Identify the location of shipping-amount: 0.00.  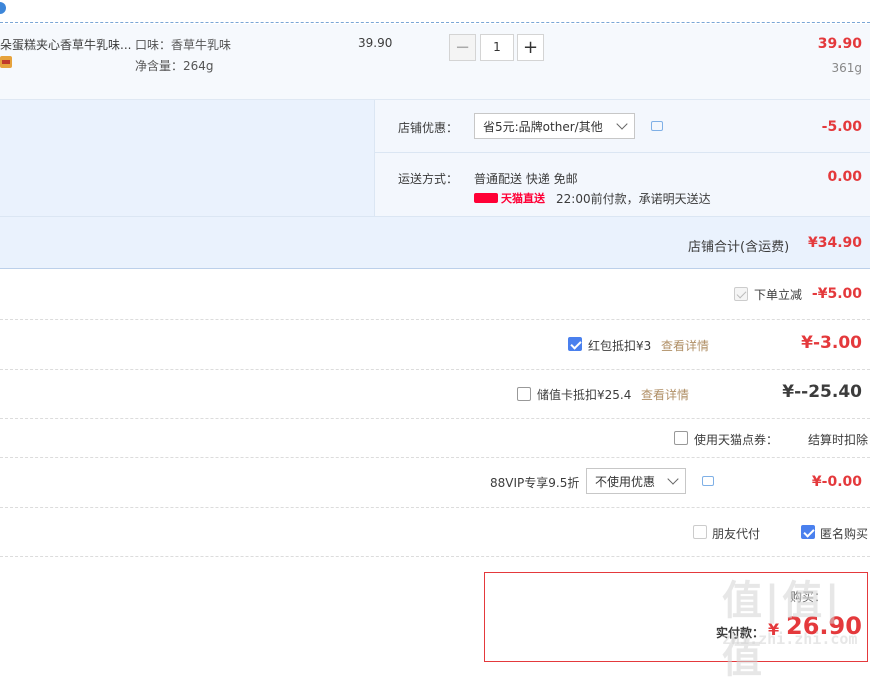
(844, 177).